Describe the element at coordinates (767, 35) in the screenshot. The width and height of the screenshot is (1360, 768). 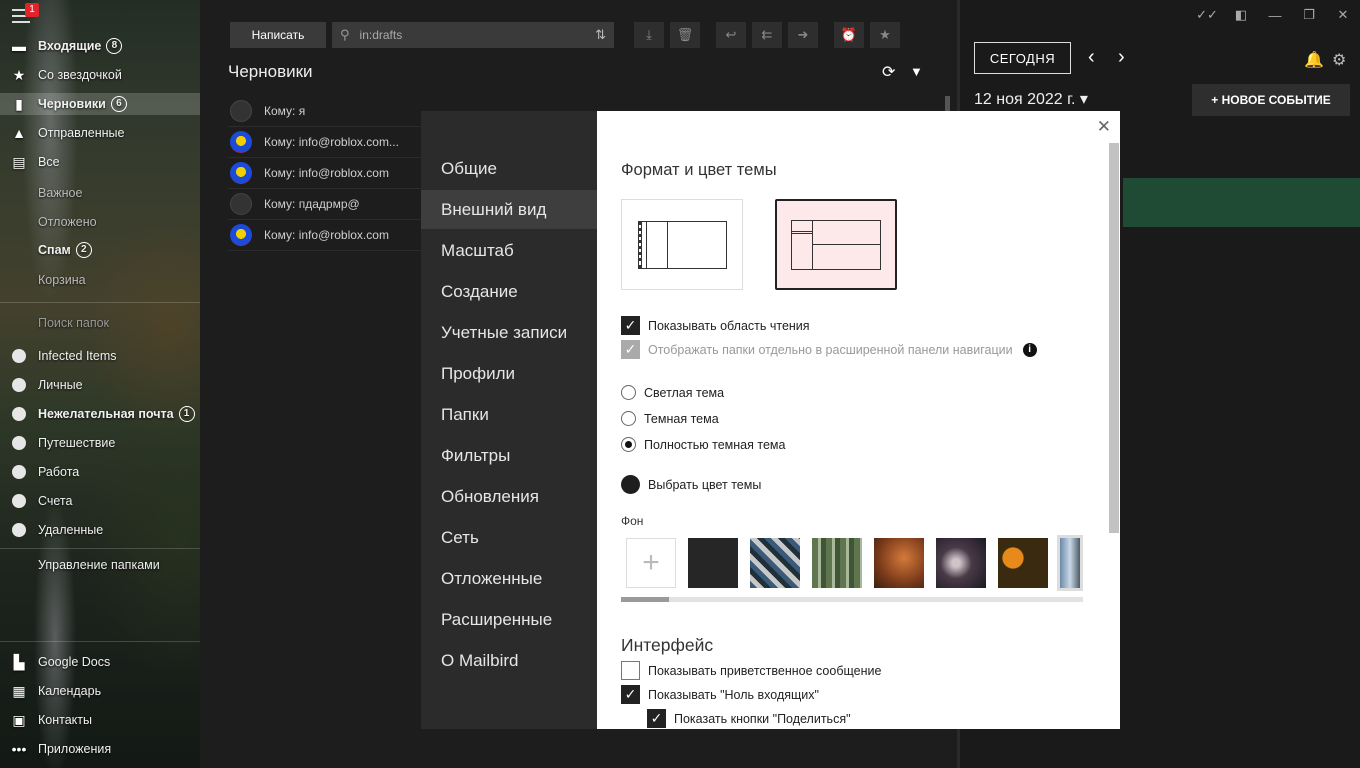
I see `reply-all-icon: ⇇` at that location.